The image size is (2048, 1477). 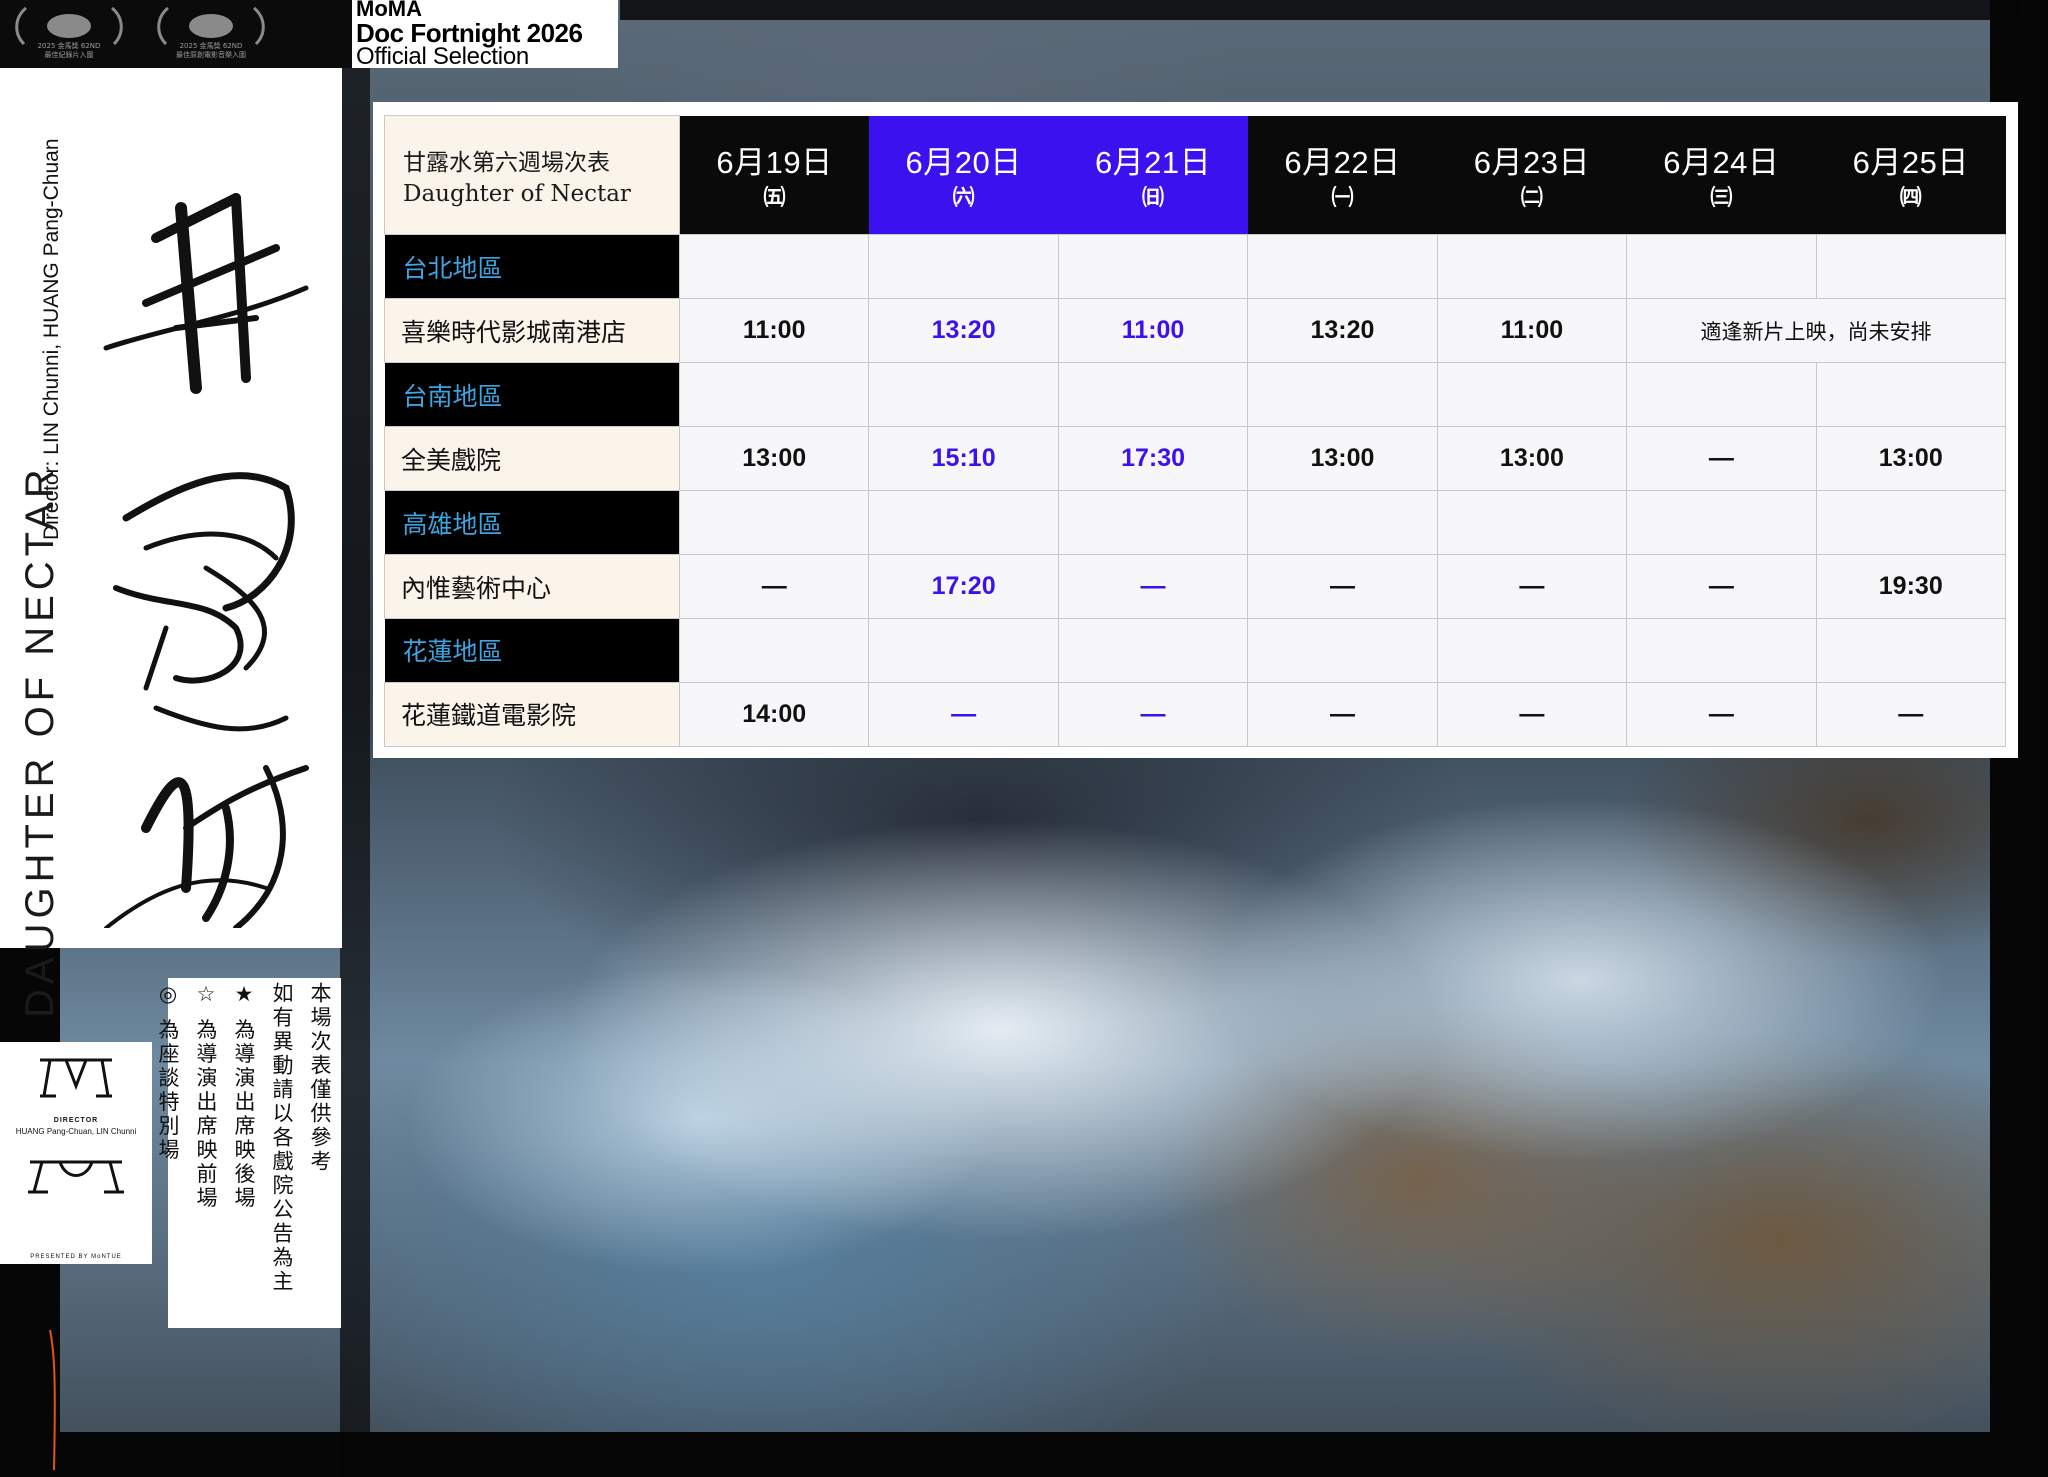 What do you see at coordinates (1816, 331) in the screenshot?
I see `showtime-cell-unscheduled: 適逢新片上映，尚未安排` at bounding box center [1816, 331].